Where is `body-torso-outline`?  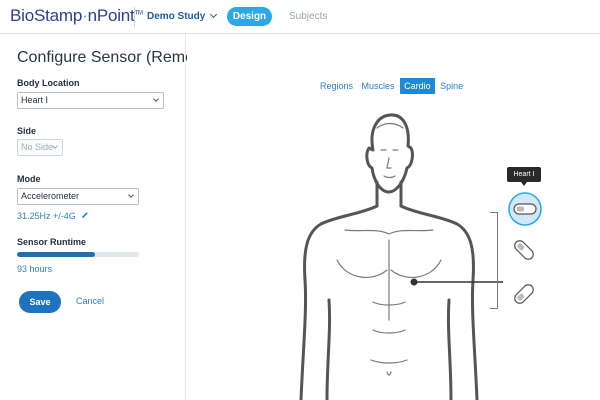
body-torso-outline is located at coordinates (339, 302).